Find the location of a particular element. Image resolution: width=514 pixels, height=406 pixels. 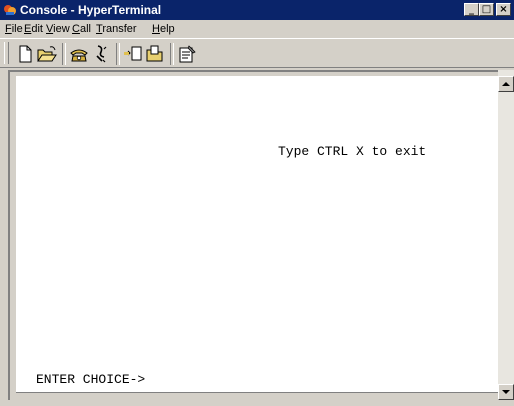

menu-call: Call is located at coordinates (81, 29).